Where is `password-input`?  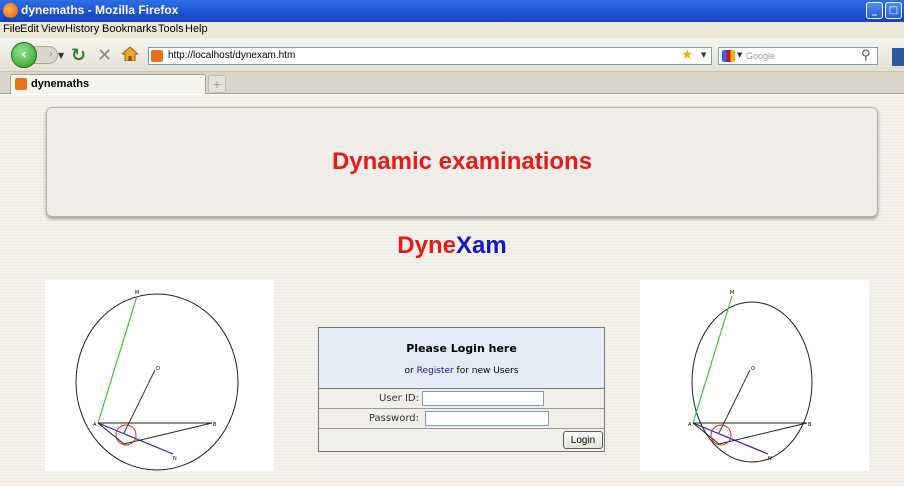
password-input is located at coordinates (487, 418).